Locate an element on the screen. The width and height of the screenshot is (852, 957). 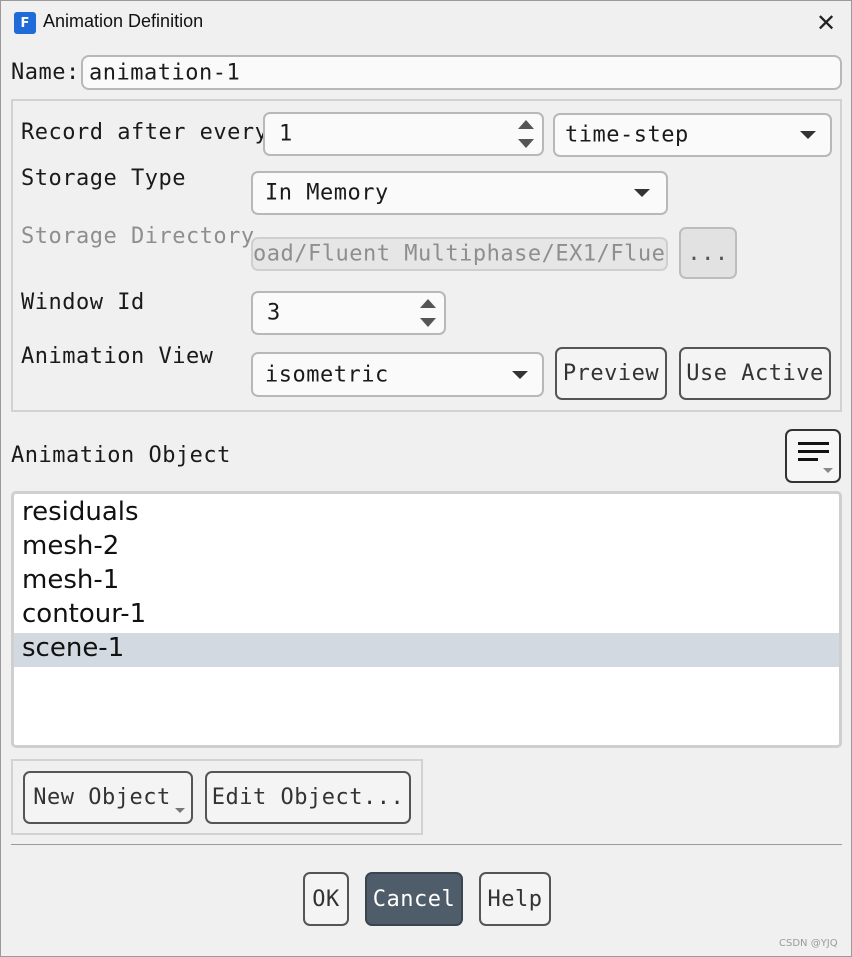
close-icon: ✕ is located at coordinates (826, 23).